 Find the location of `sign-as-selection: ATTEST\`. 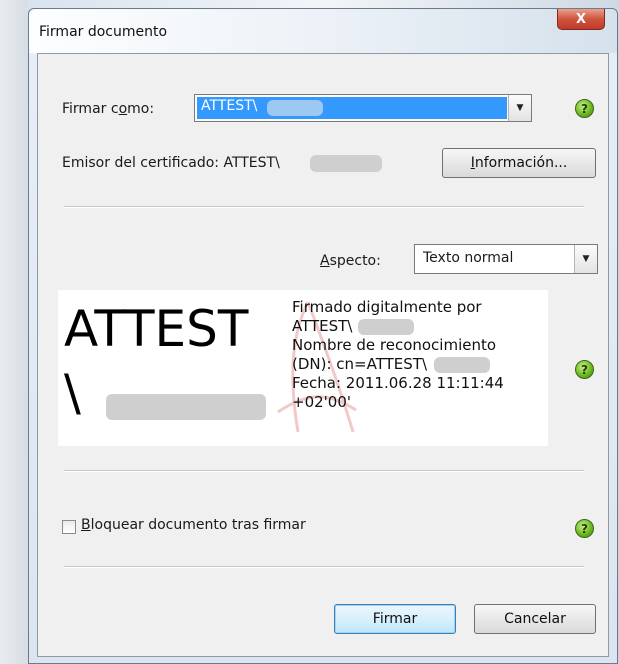

sign-as-selection: ATTEST\ is located at coordinates (352, 108).